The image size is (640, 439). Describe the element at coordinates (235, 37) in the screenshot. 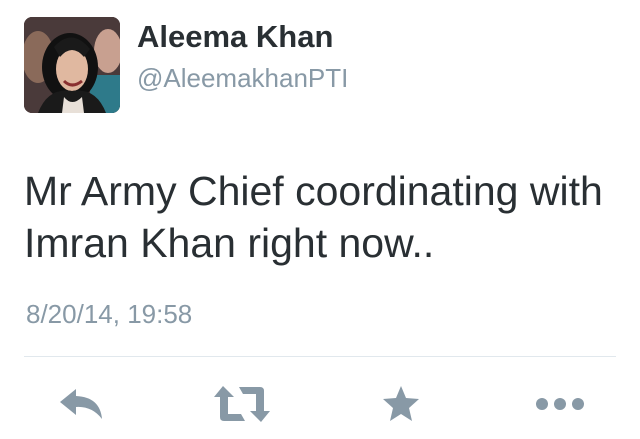

I see `display-name: Aleema Khan` at that location.